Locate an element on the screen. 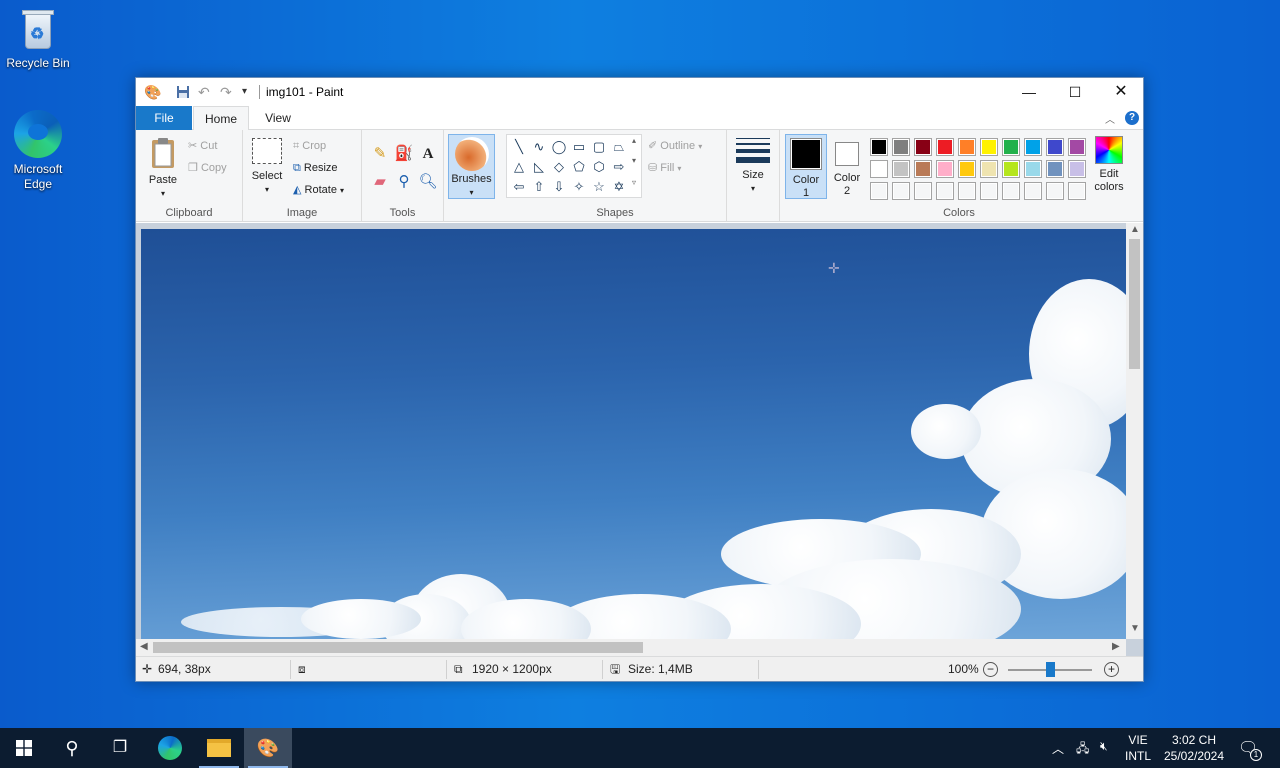  horizontal-scroll-thumb is located at coordinates (398, 647).